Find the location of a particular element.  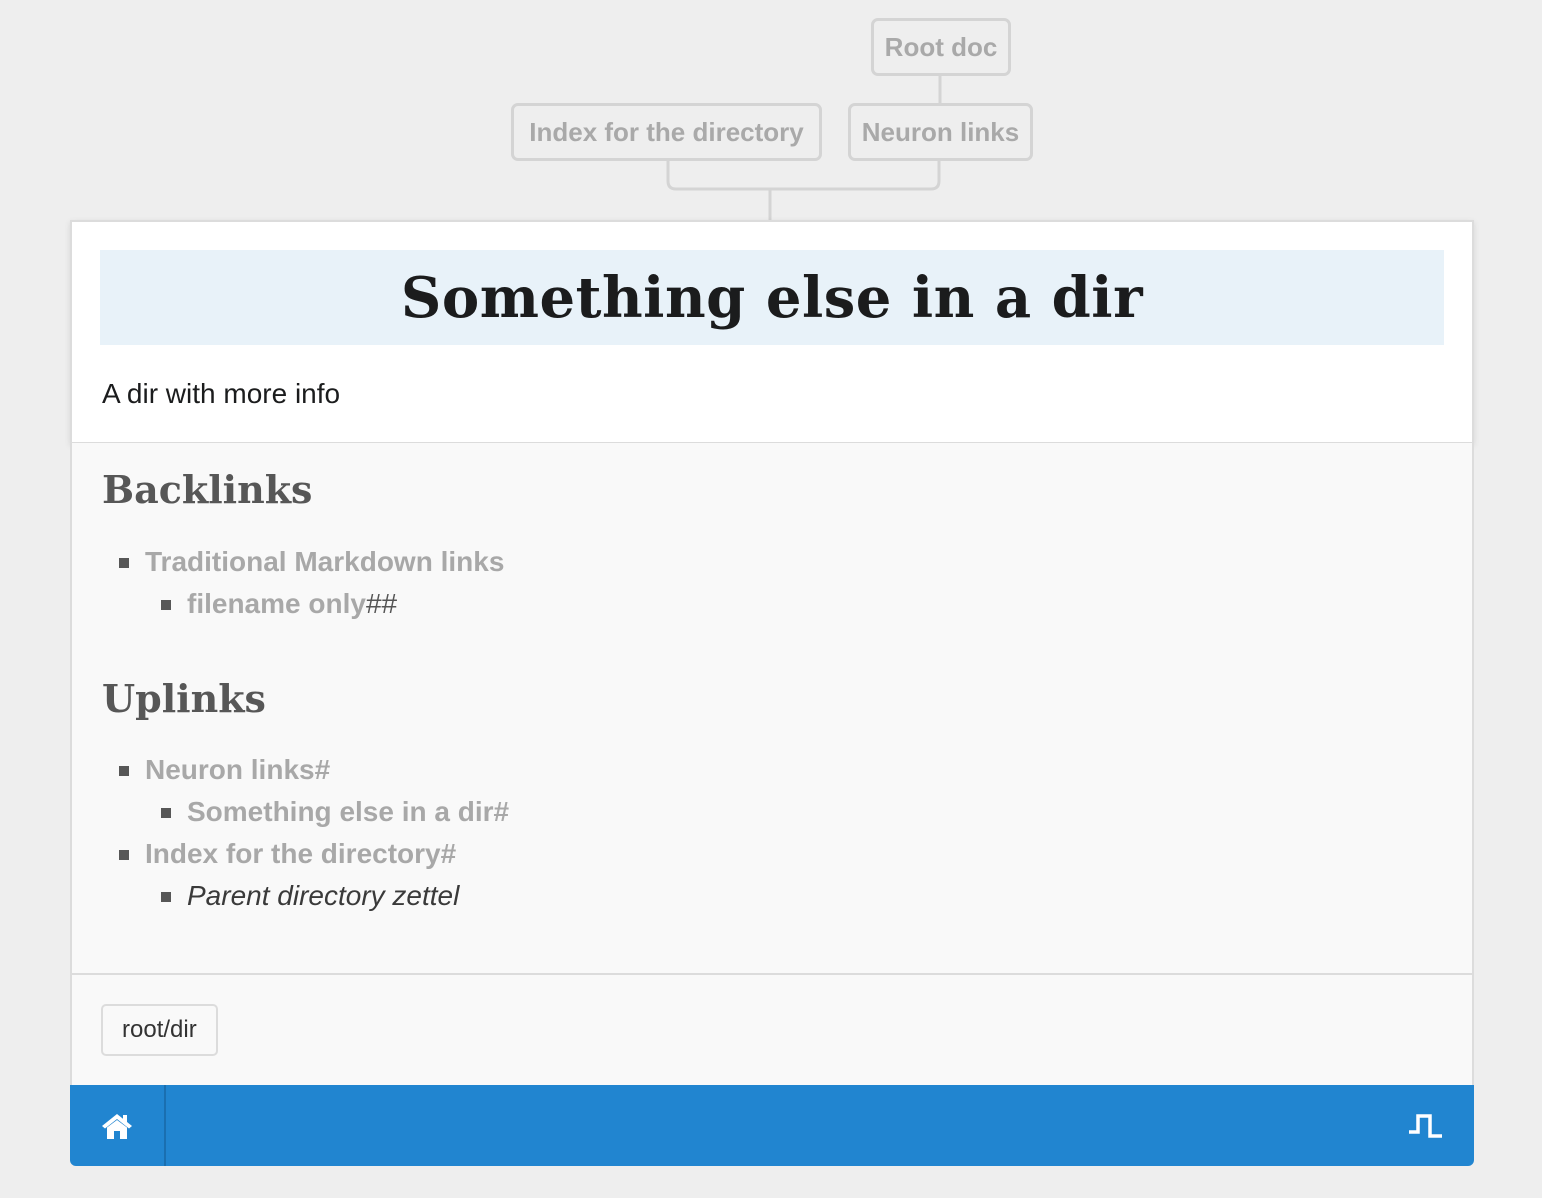

uplink-label: Neuron links is located at coordinates (230, 769).